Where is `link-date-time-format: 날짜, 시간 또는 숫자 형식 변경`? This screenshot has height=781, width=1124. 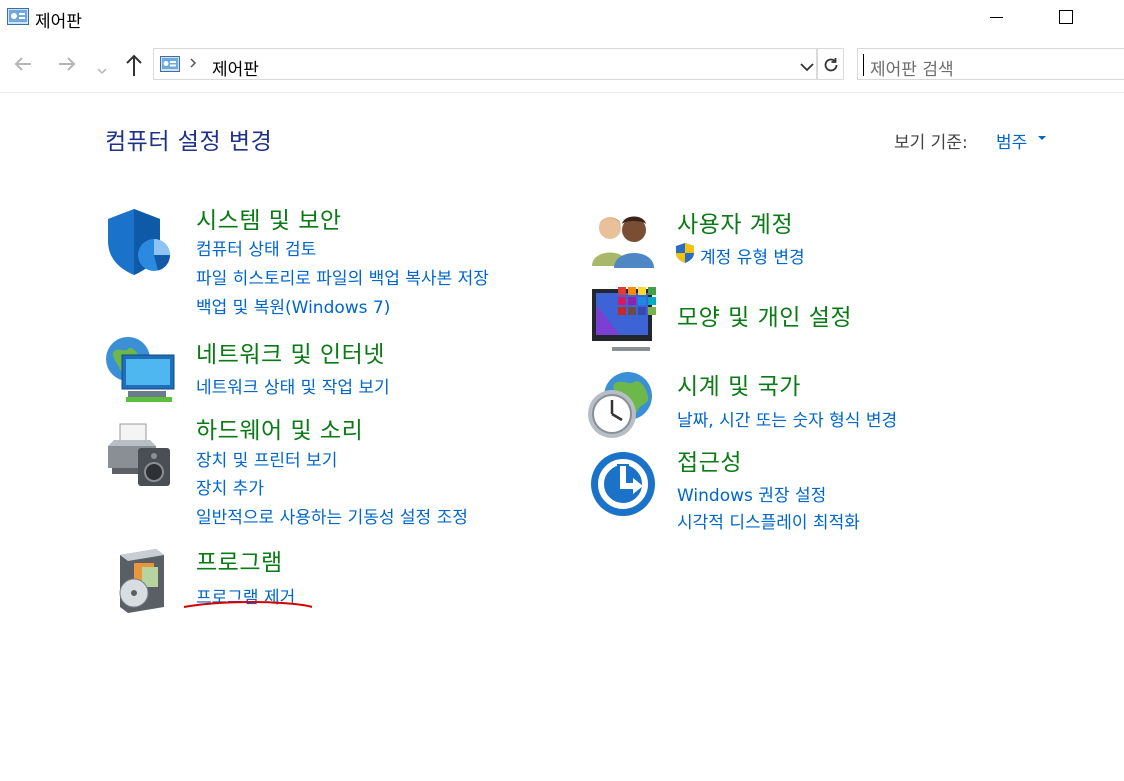 link-date-time-format: 날짜, 시간 또는 숫자 형식 변경 is located at coordinates (787, 418).